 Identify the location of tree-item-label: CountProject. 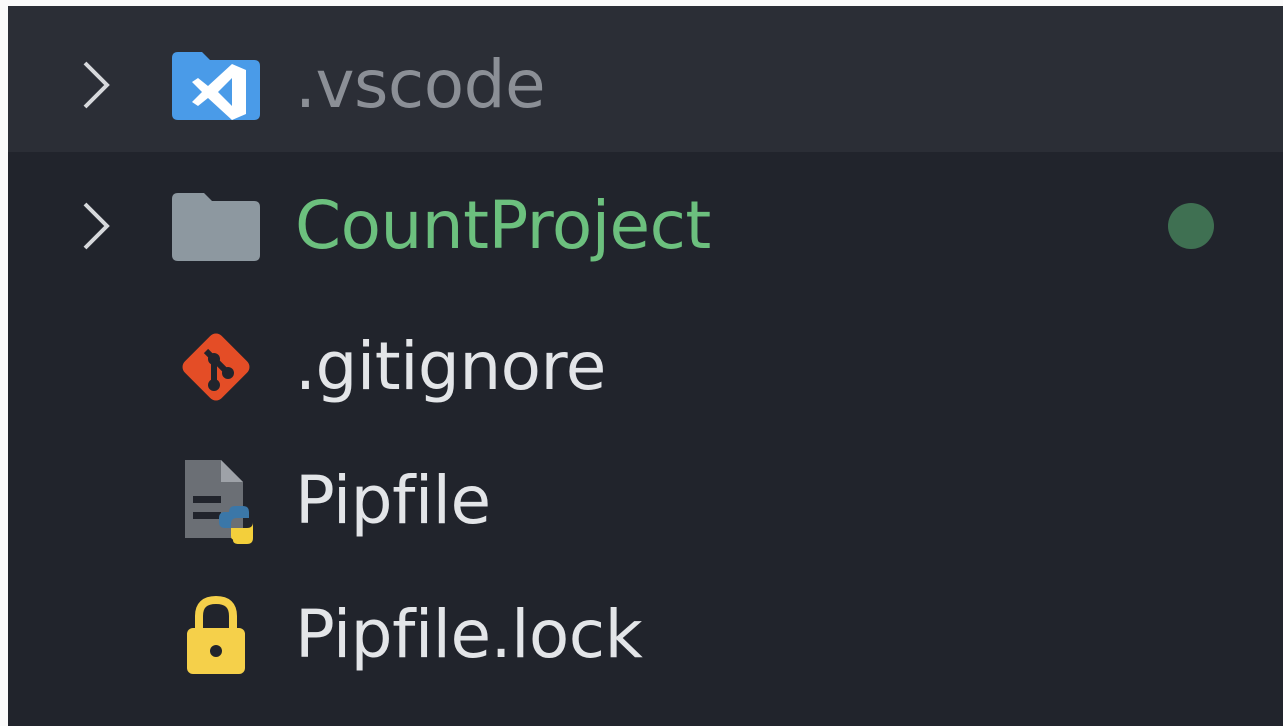
(503, 225).